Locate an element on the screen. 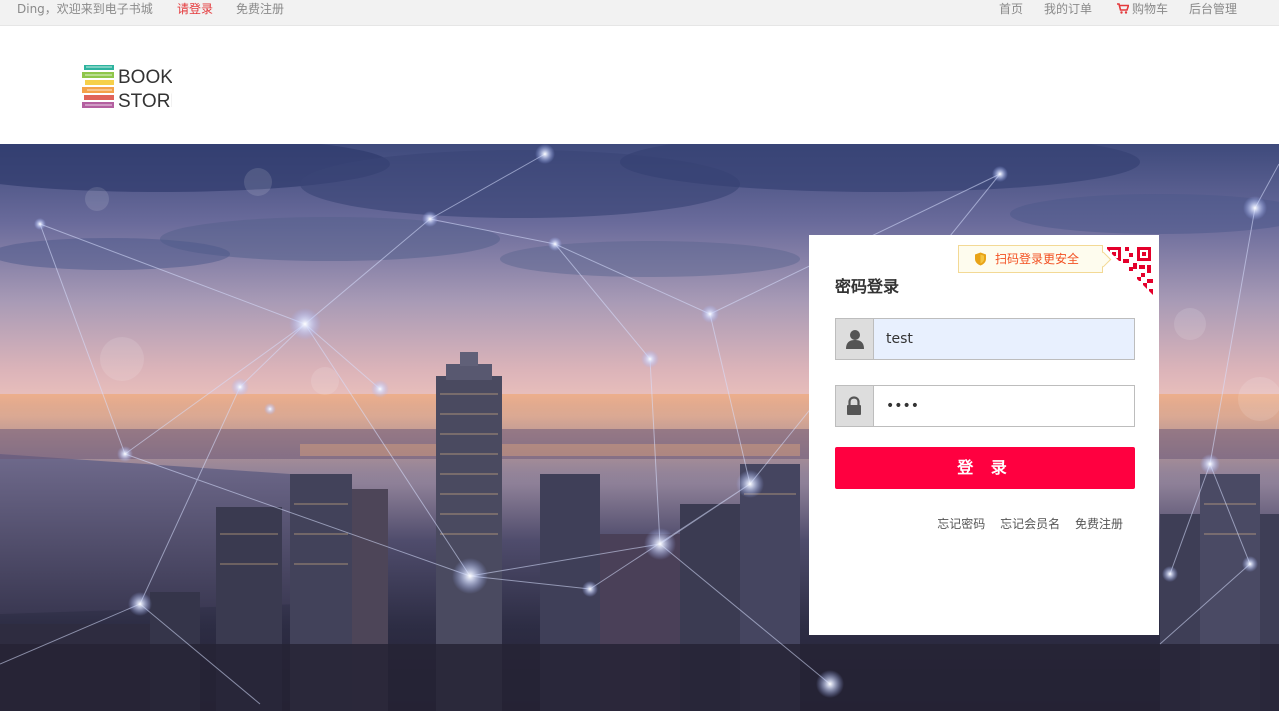 The width and height of the screenshot is (1279, 711). nav-admin-link: 后台管理 is located at coordinates (1213, 9).